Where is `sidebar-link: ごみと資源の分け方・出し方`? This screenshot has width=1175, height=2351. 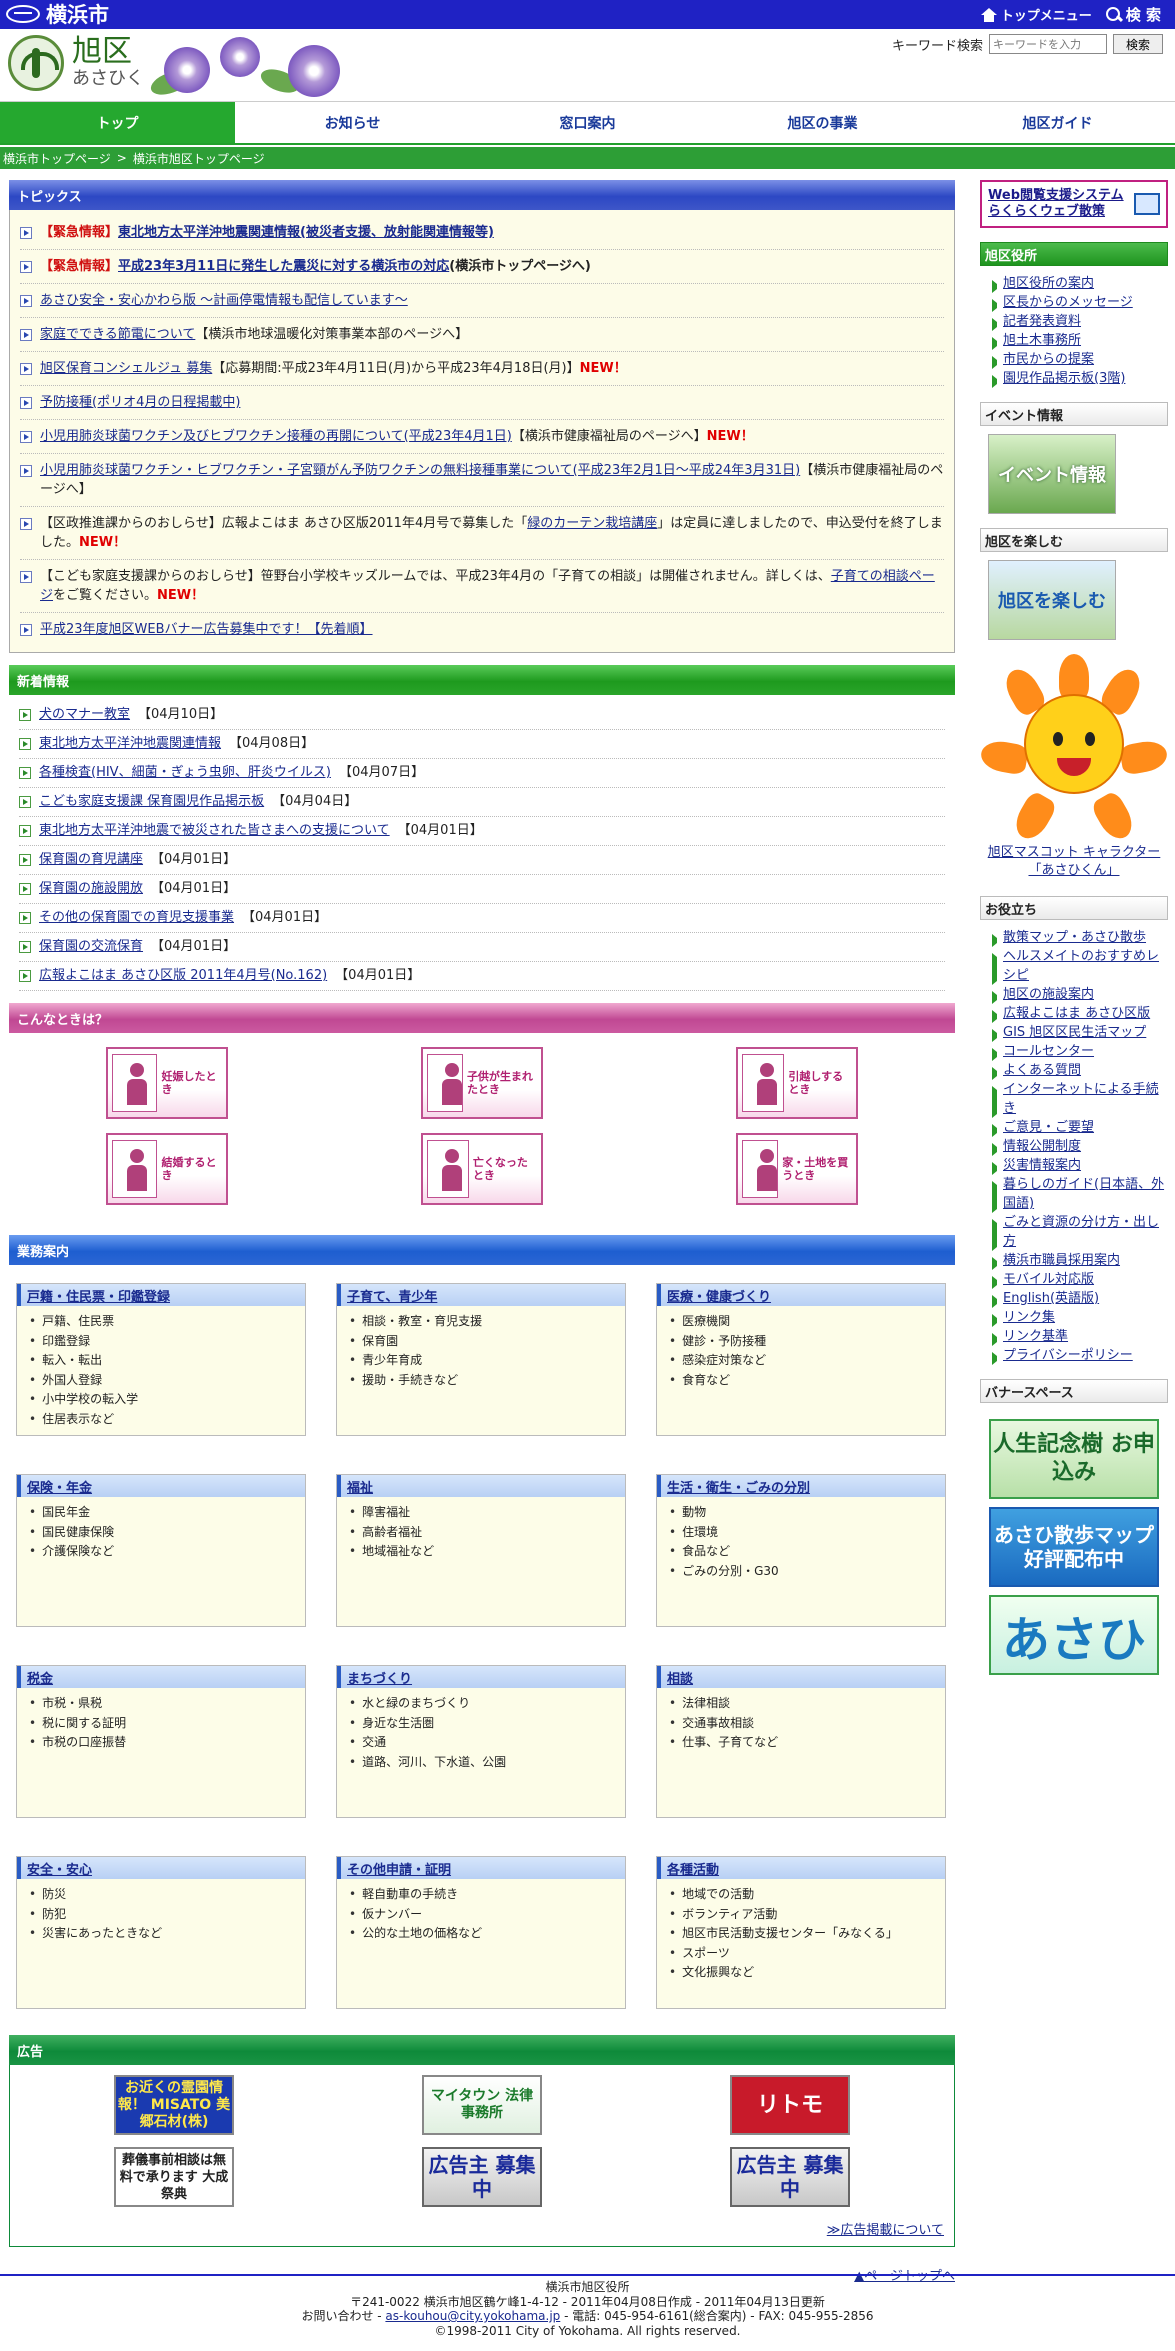 sidebar-link: ごみと資源の分け方・出し方 is located at coordinates (1085, 1232).